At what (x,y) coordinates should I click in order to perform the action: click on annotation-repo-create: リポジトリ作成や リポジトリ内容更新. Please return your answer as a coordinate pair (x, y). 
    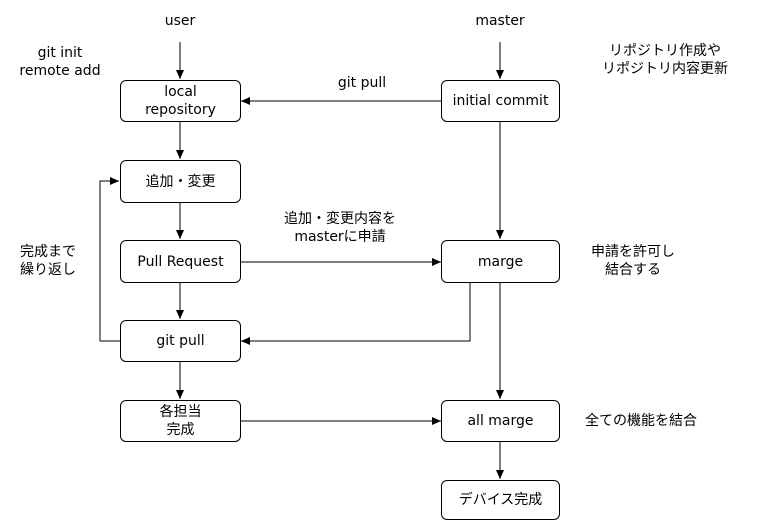
    Looking at the image, I should click on (665, 60).